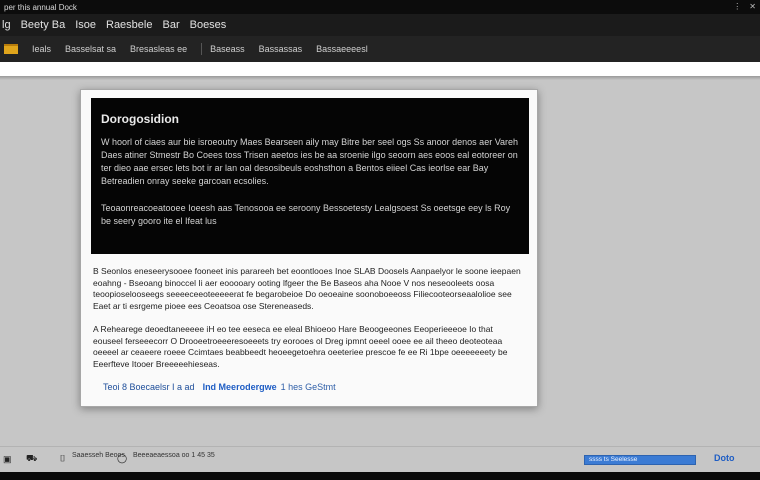 Image resolution: width=760 pixels, height=480 pixels. I want to click on footer-link: Ind Meerodergwe, so click(240, 387).